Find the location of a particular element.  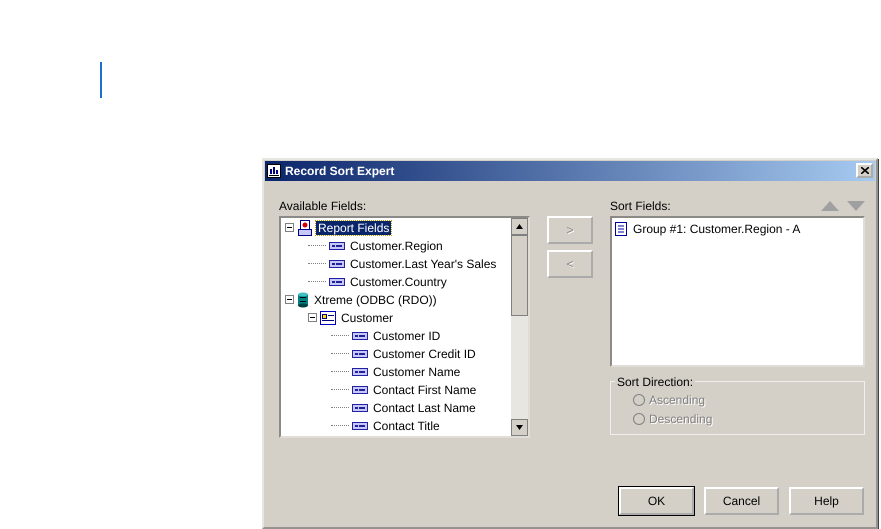

radio-label: Ascending is located at coordinates (677, 400).